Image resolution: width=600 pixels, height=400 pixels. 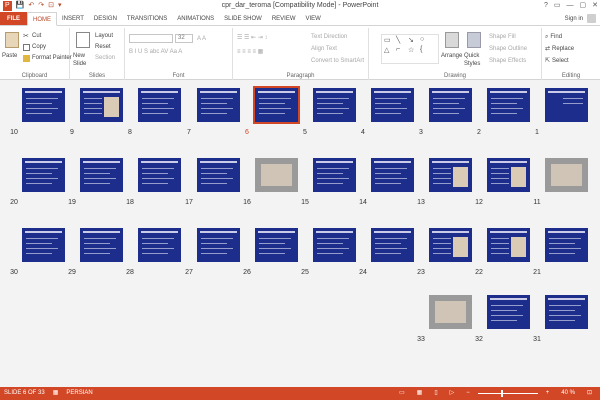 What do you see at coordinates (243, 18) in the screenshot?
I see `tab-slide-show: SLIDE SHOW` at bounding box center [243, 18].